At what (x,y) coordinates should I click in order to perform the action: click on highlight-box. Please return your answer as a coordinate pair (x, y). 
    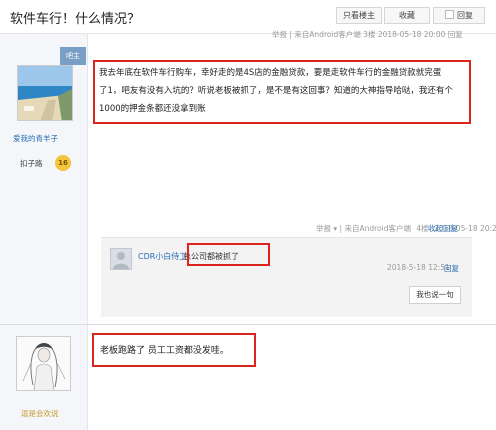
    Looking at the image, I should click on (228, 254).